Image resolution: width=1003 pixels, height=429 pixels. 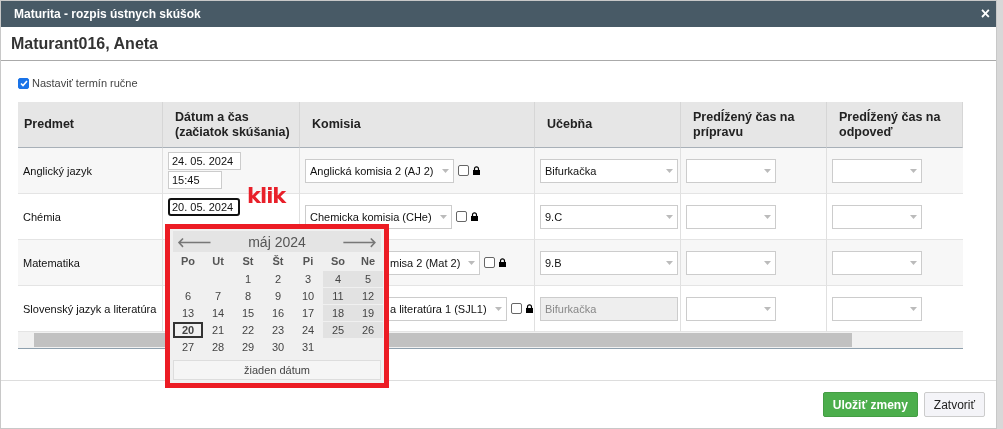 I want to click on day-cell: 1, so click(x=248, y=279).